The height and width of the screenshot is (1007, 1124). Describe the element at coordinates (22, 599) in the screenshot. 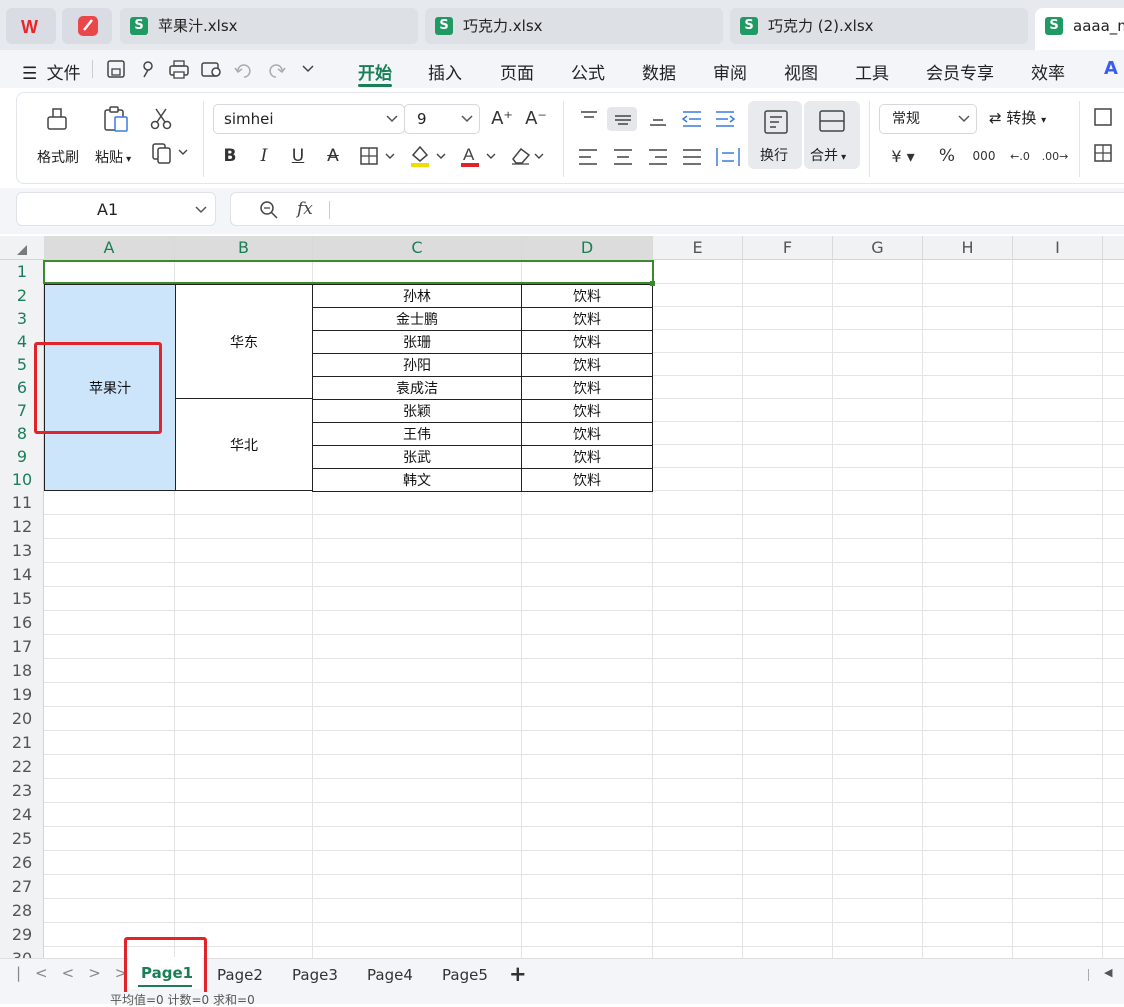

I see `row-header: 15` at that location.